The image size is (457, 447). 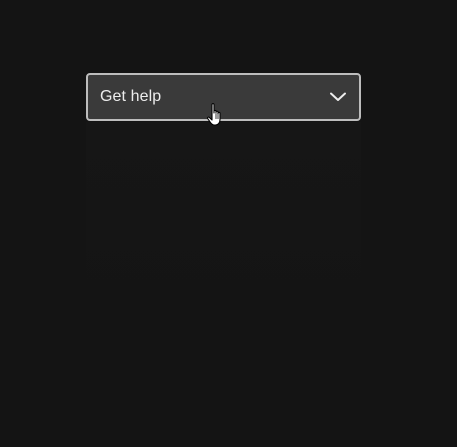 What do you see at coordinates (131, 96) in the screenshot?
I see `dropdown-selected-label: Get help` at bounding box center [131, 96].